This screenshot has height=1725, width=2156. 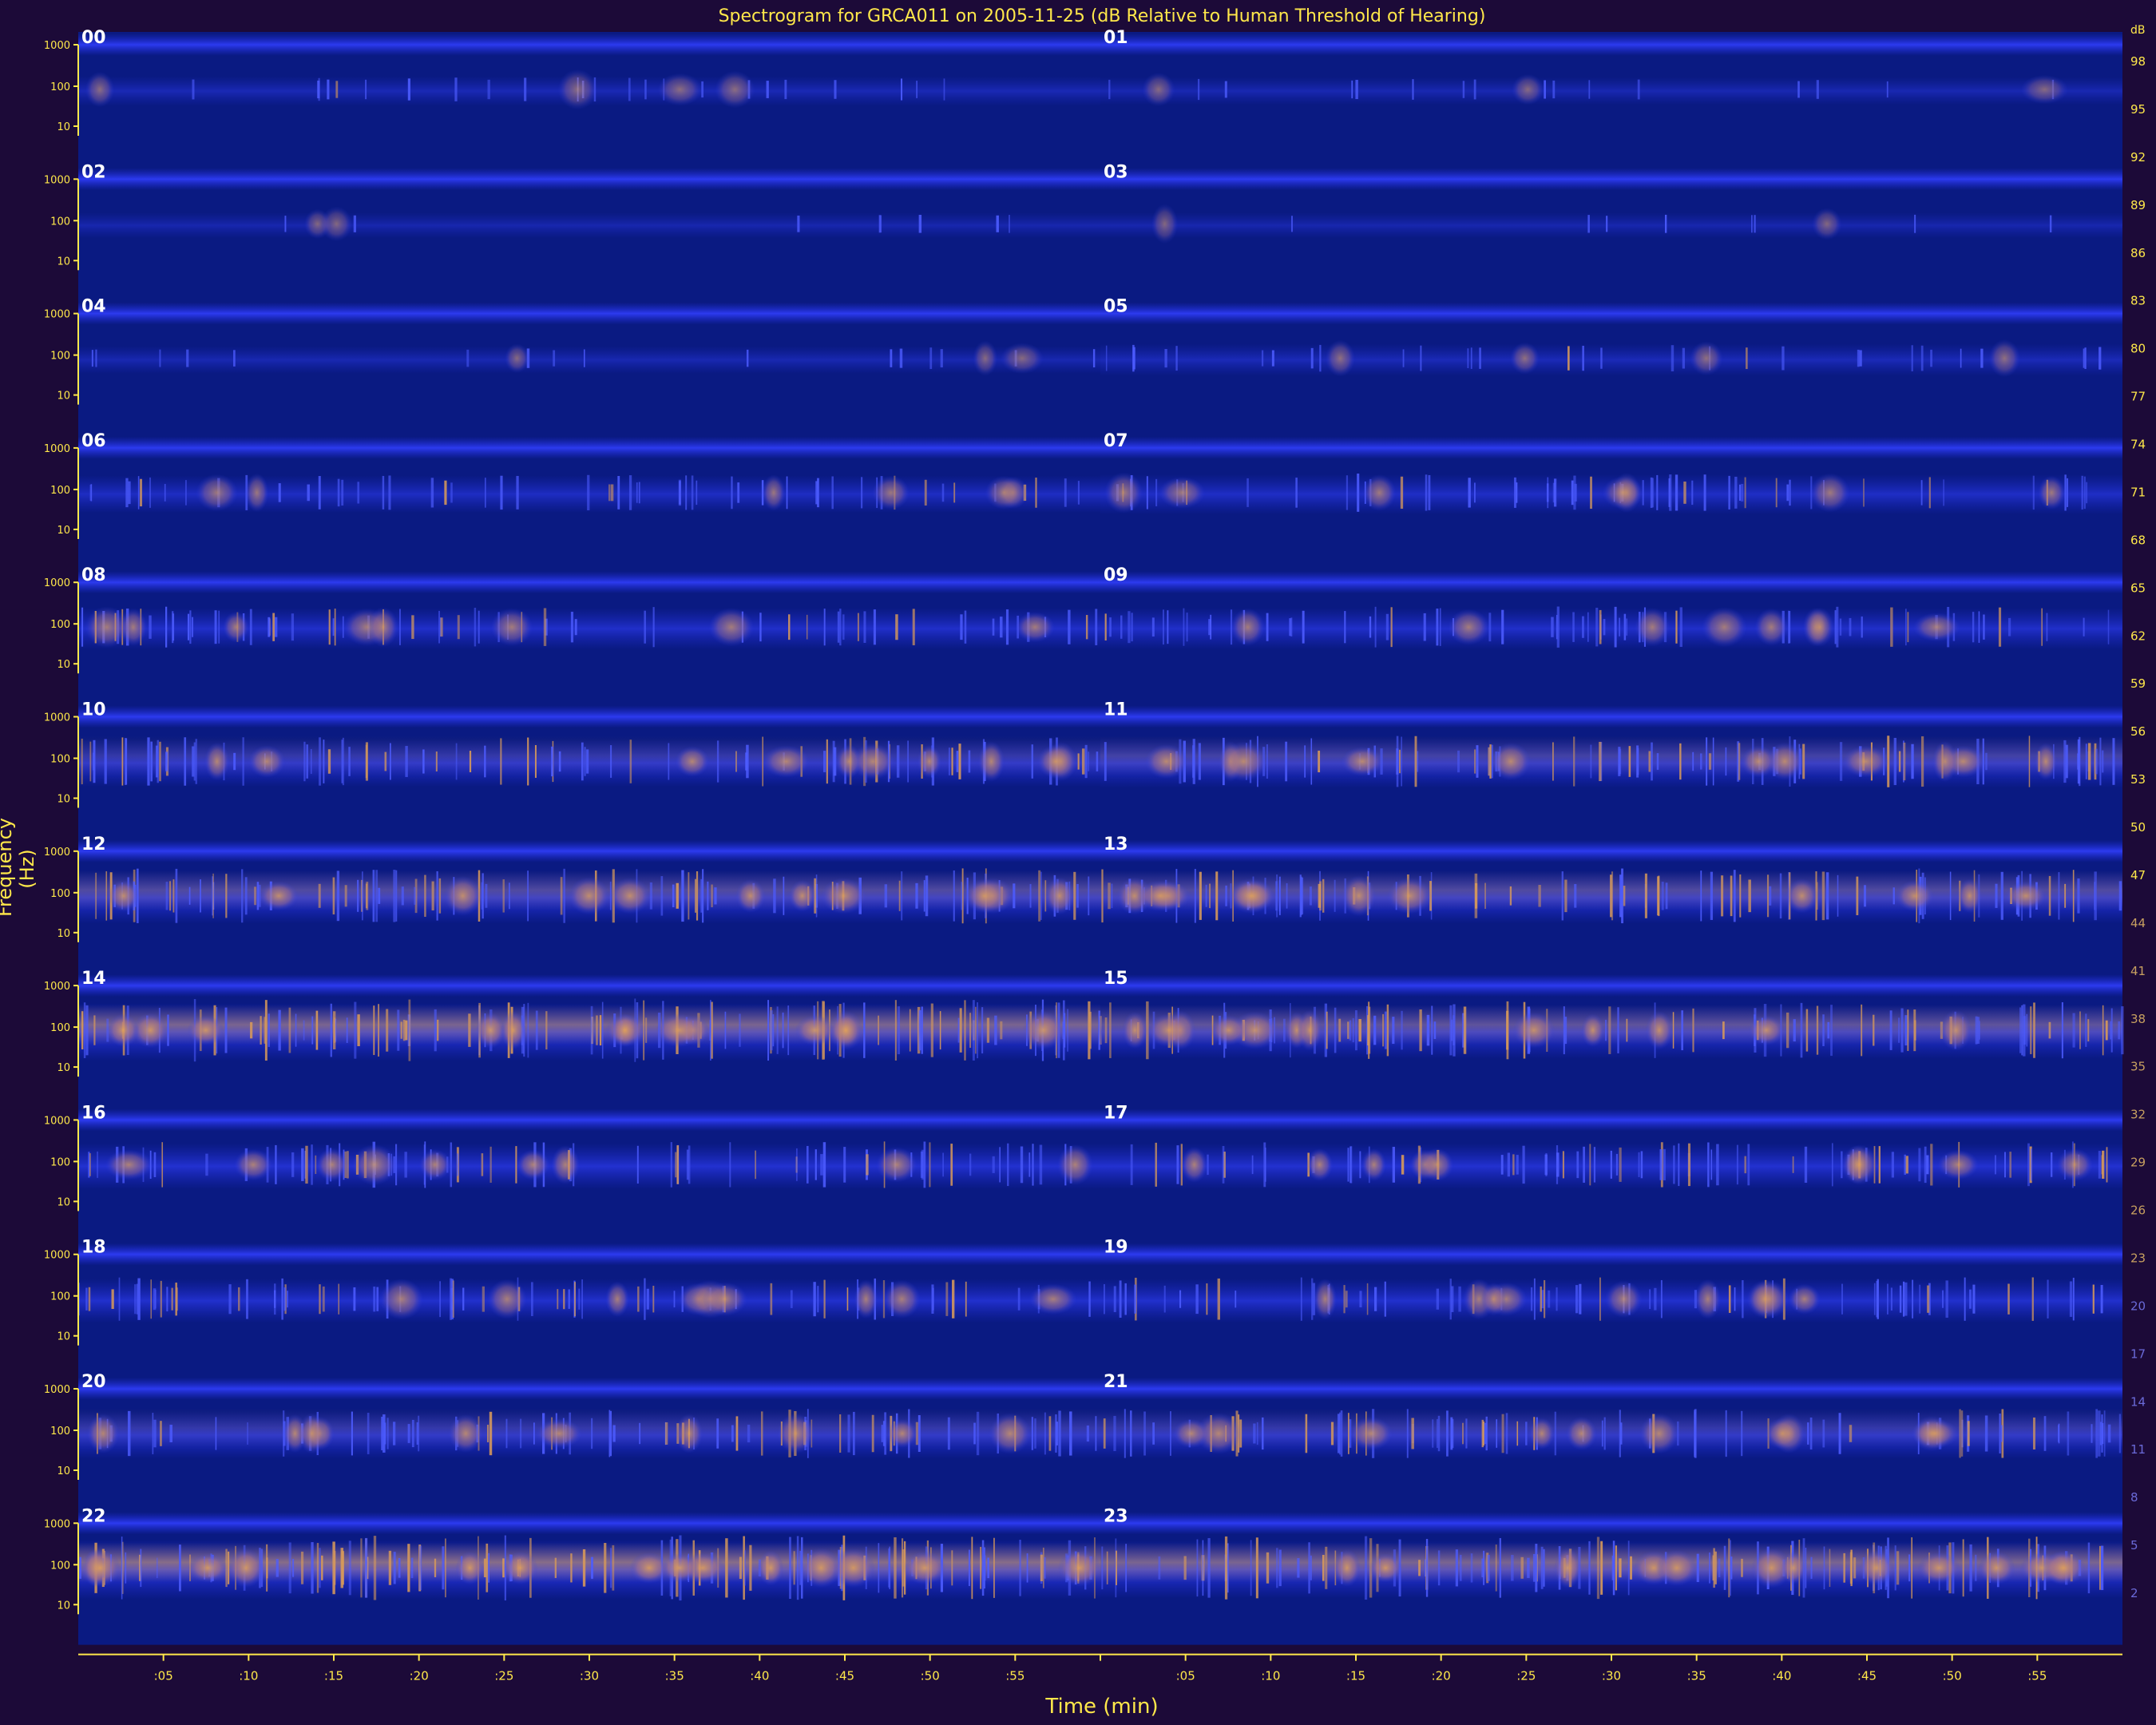 What do you see at coordinates (589, 756) in the screenshot?
I see `warm-band` at bounding box center [589, 756].